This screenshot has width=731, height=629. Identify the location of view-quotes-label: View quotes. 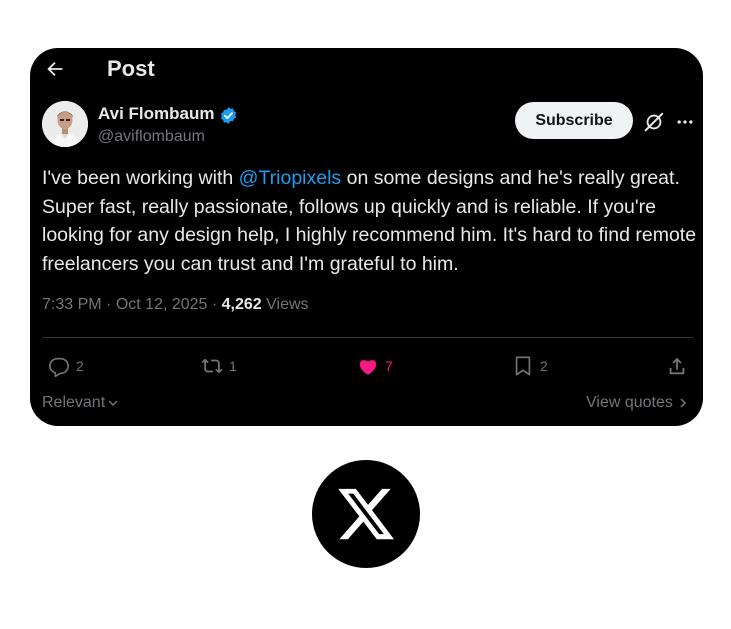
(629, 402).